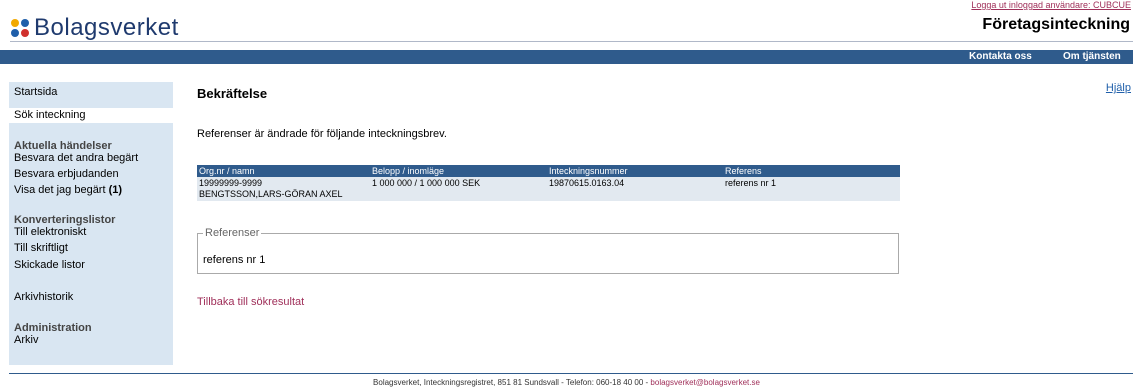  I want to click on sidebar-item-archive: Arkiv, so click(23, 340).